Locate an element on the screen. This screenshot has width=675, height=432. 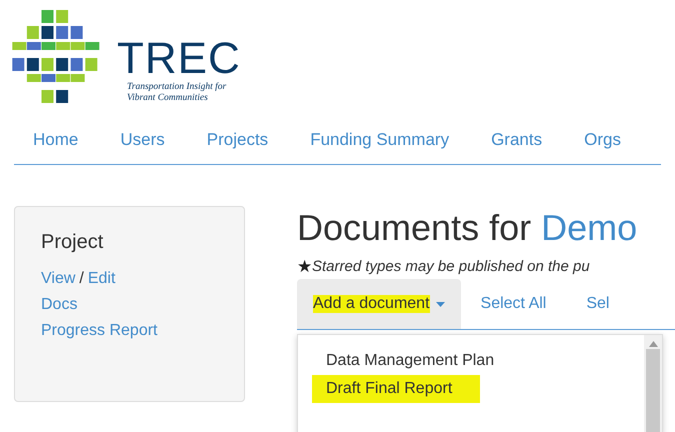
nav-link: Projects is located at coordinates (238, 140).